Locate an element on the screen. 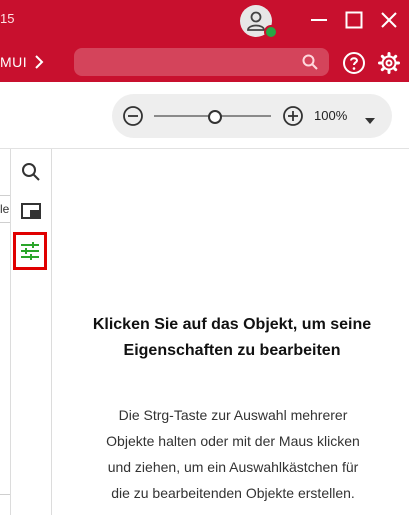 Image resolution: width=409 pixels, height=515 pixels. panel-icon is located at coordinates (31, 211).